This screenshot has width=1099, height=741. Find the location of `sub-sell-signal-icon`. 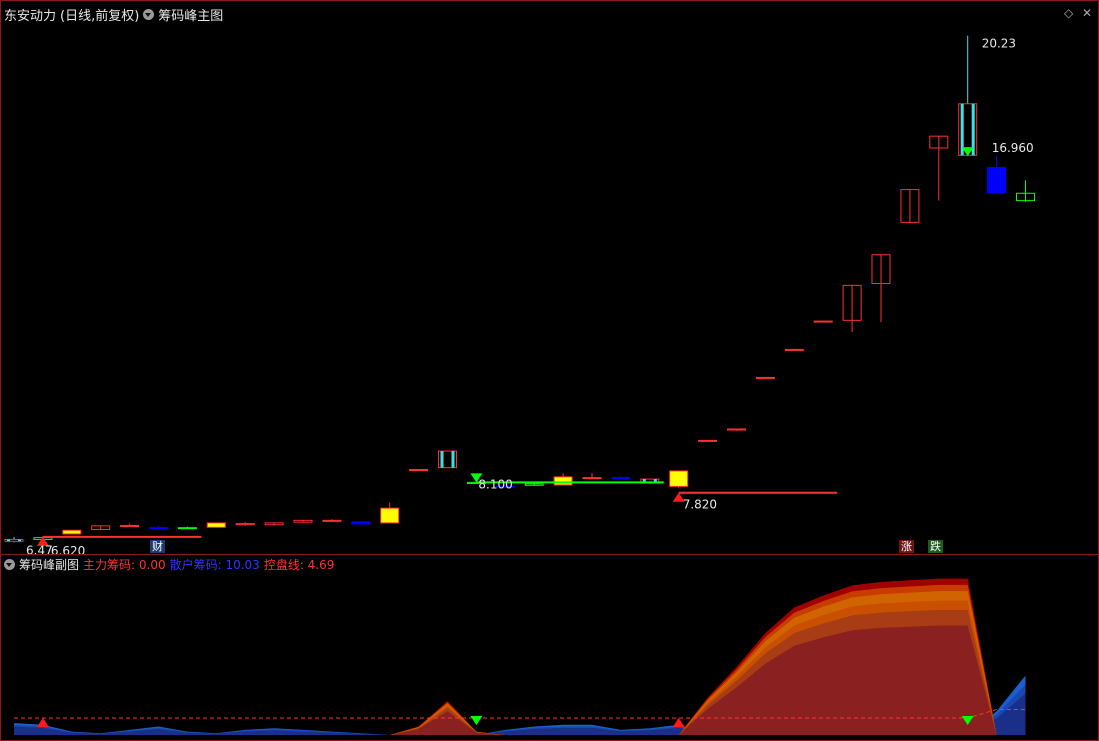

sub-sell-signal-icon is located at coordinates (476, 720).